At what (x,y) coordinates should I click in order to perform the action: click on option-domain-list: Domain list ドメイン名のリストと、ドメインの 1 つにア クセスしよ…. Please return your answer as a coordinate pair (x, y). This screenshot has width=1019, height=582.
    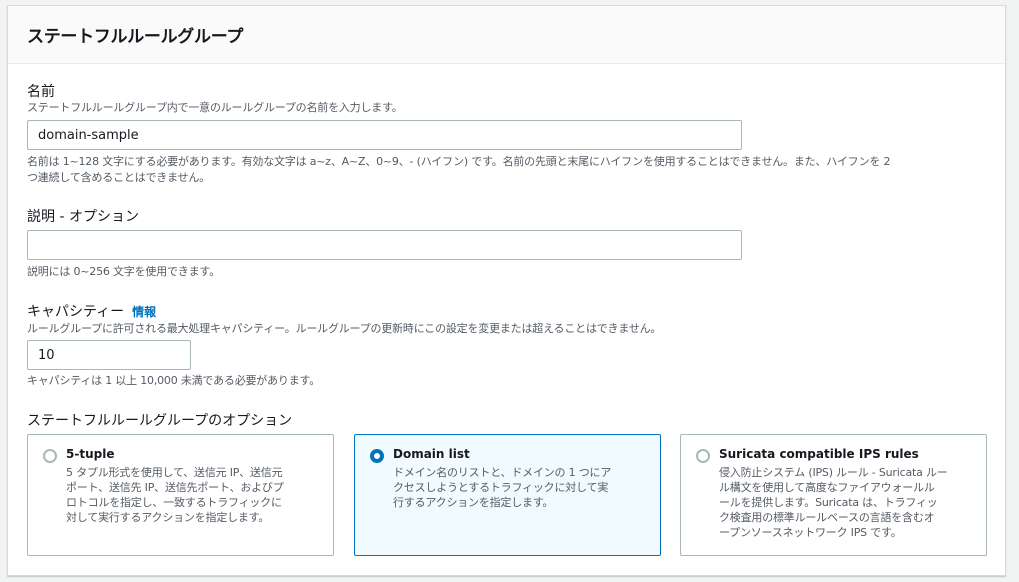
    Looking at the image, I should click on (507, 495).